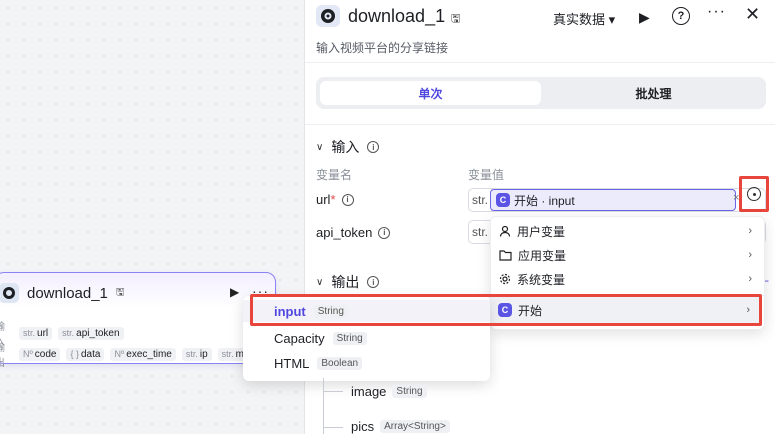 Image resolution: width=775 pixels, height=434 pixels. I want to click on panel-title: download_1, so click(396, 16).